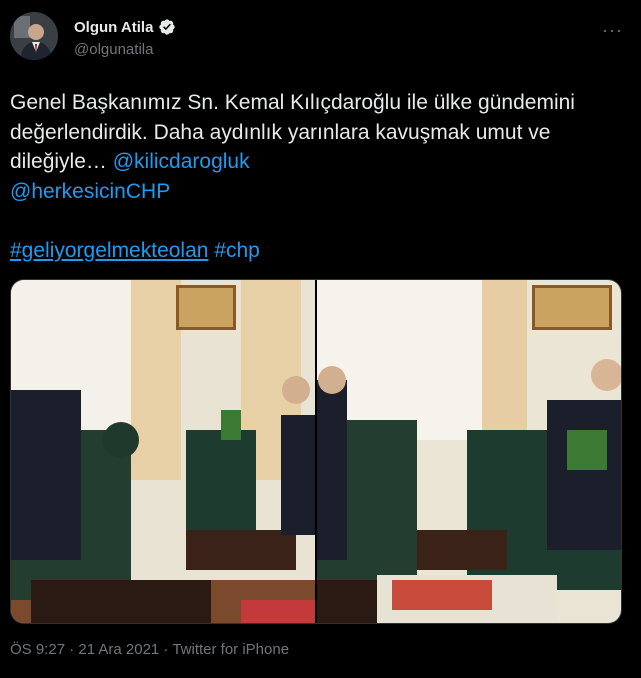 The image size is (641, 678). I want to click on more-options-icon: ···, so click(612, 30).